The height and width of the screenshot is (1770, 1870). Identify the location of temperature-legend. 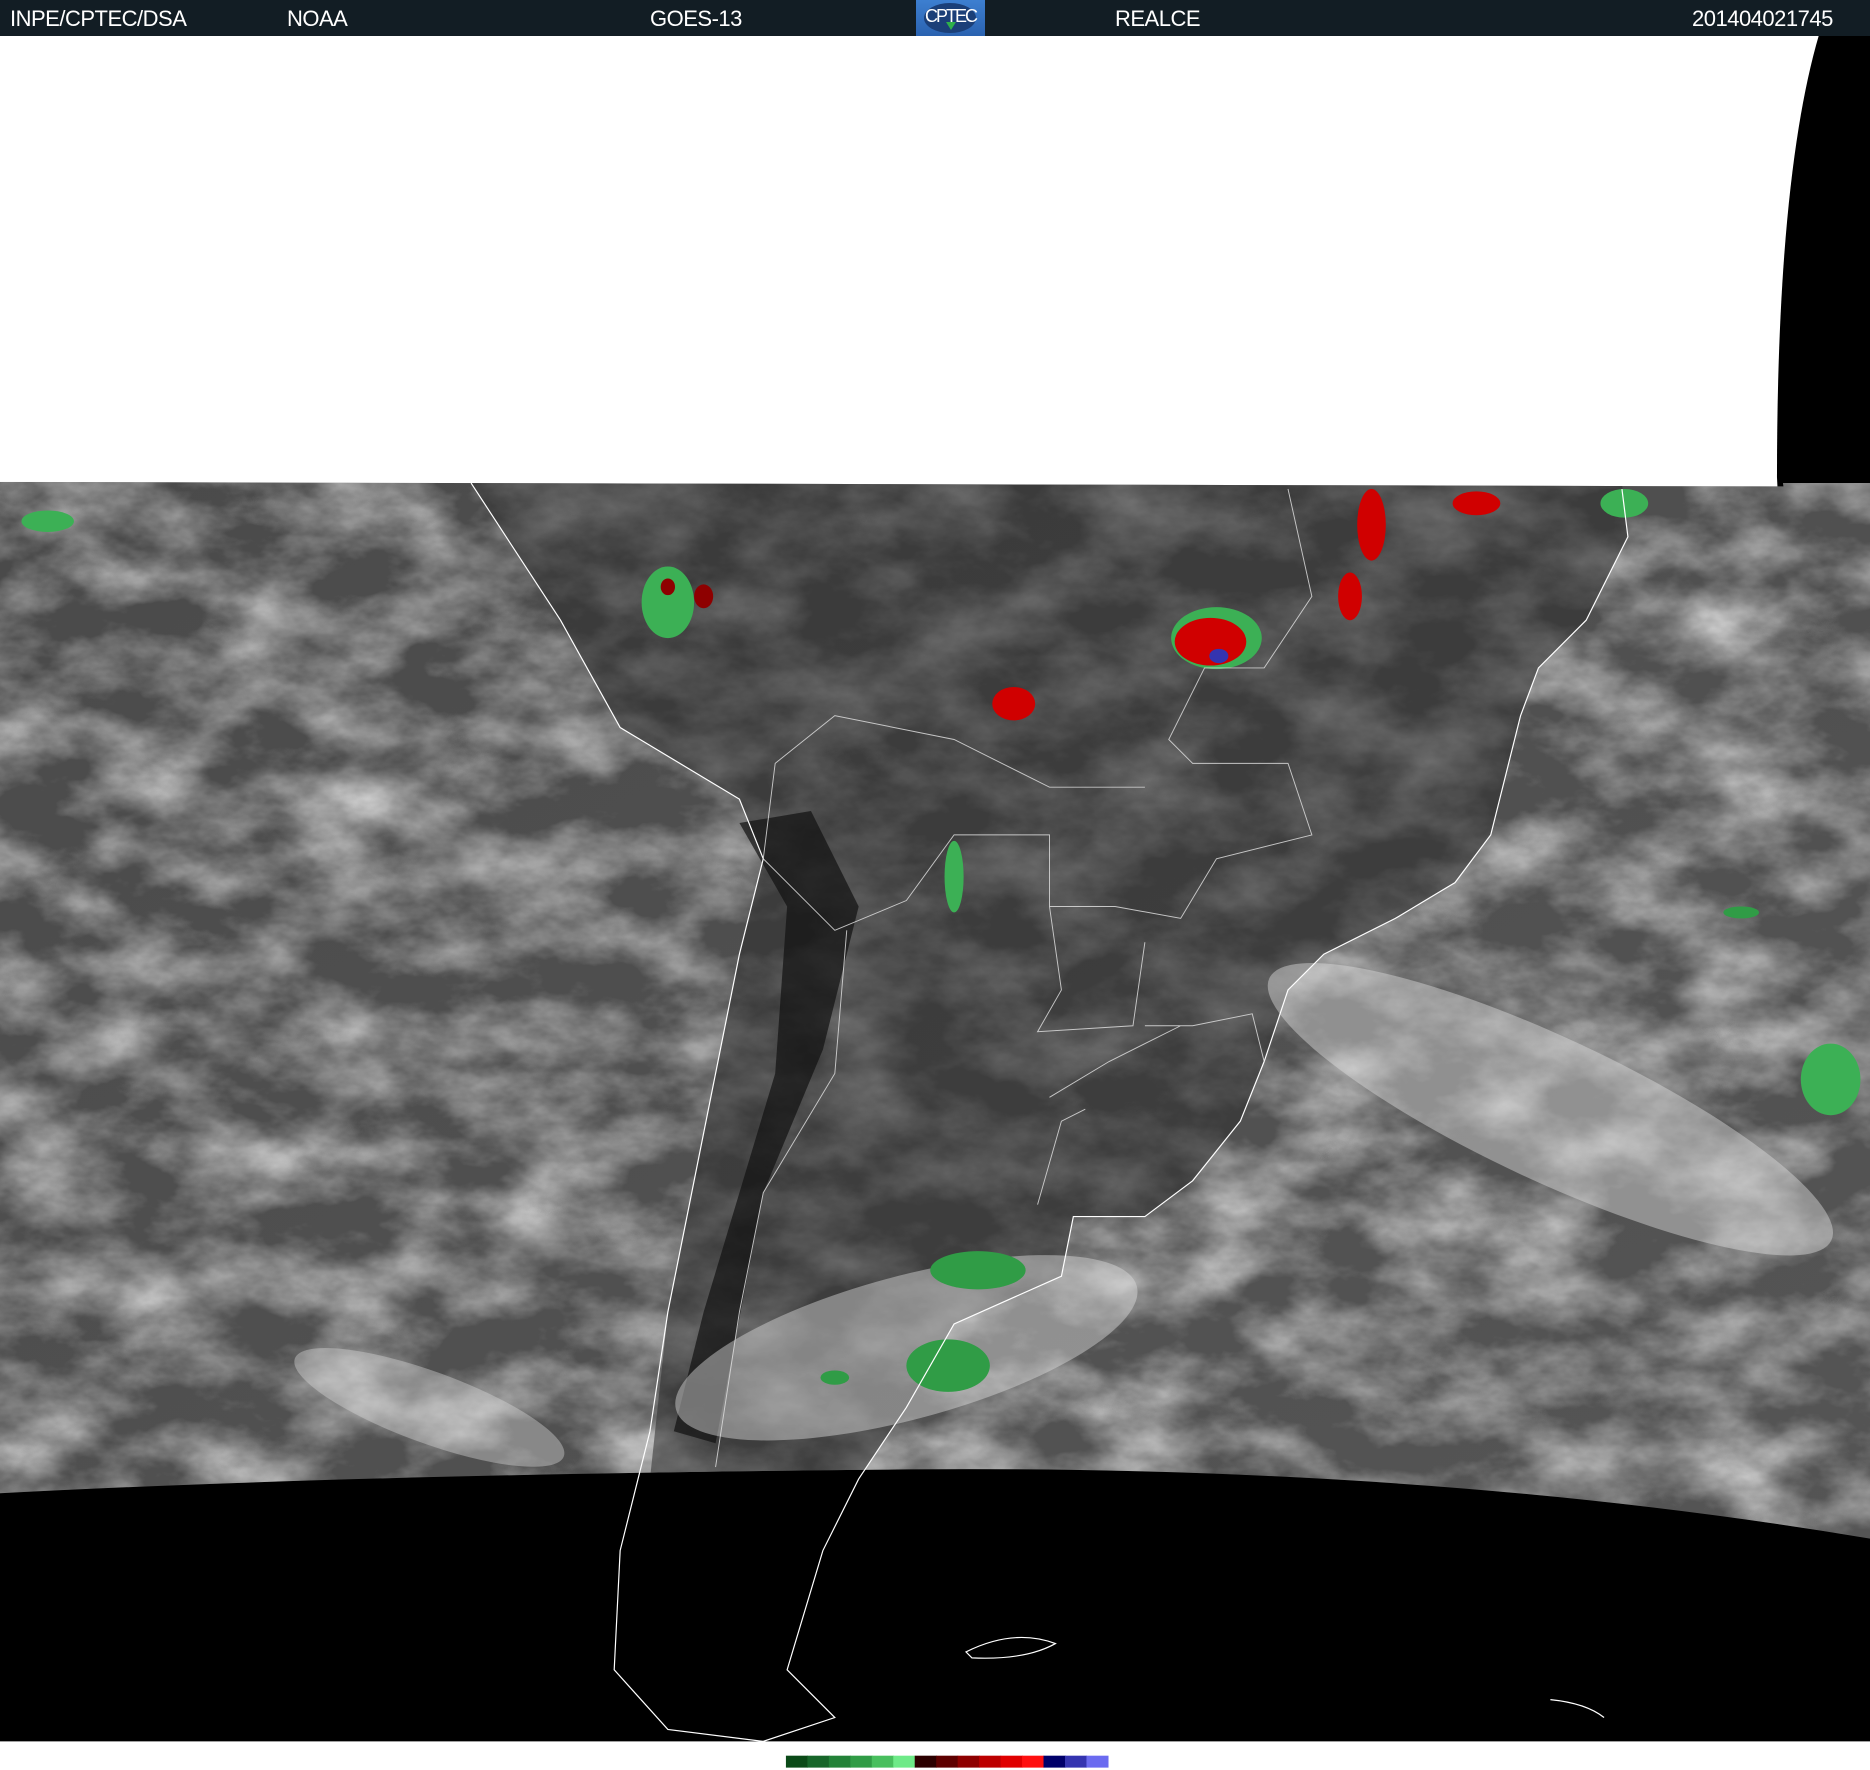
(947, 1761).